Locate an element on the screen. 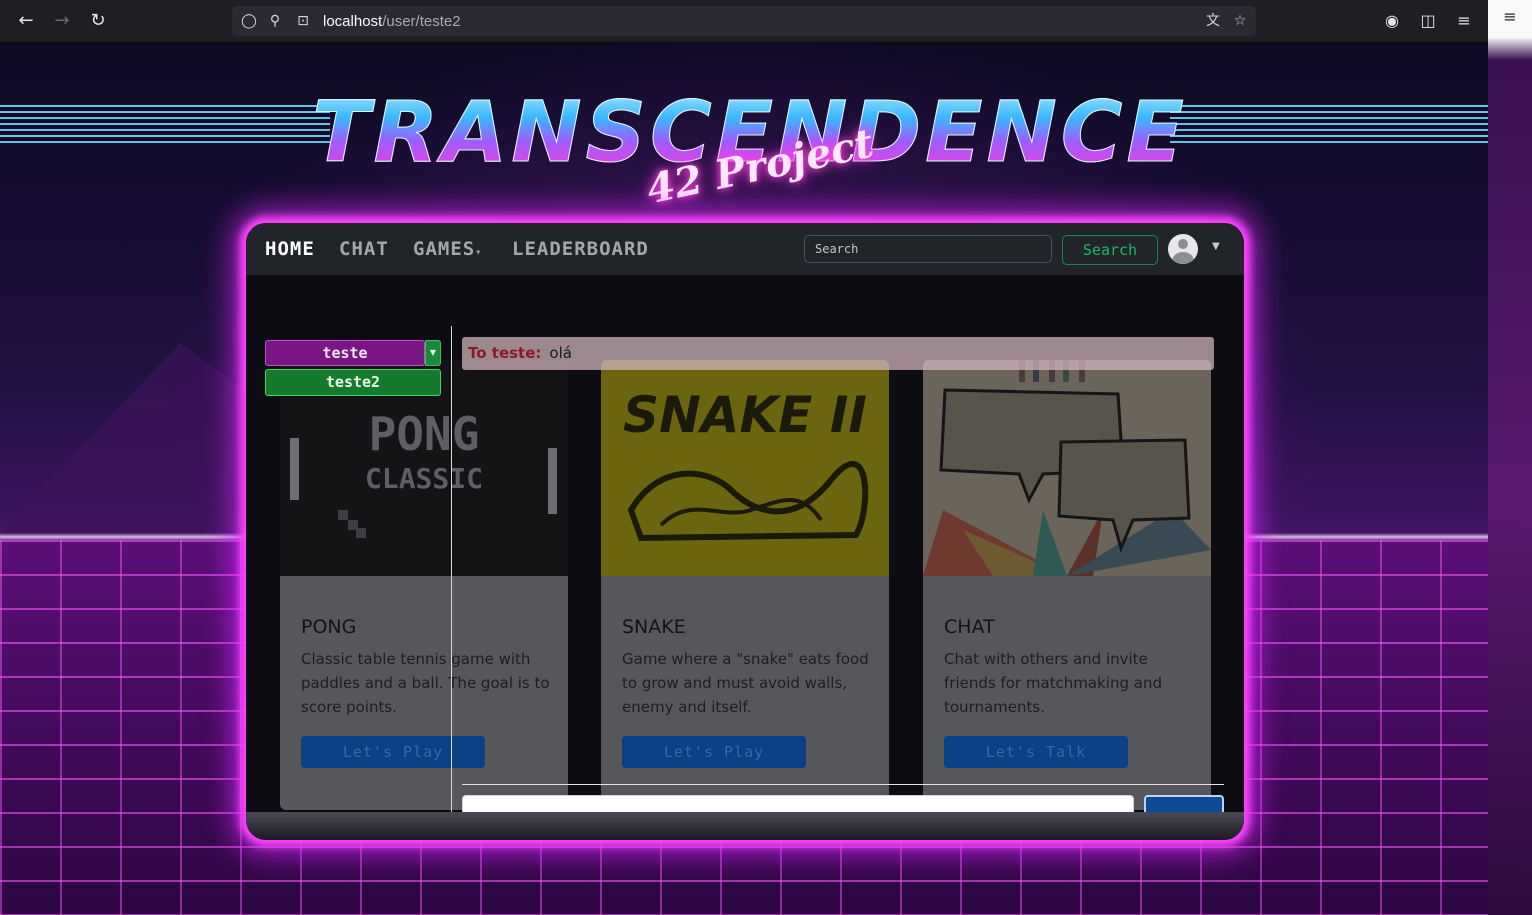 Image resolution: width=1532 pixels, height=915 pixels. translate-icon: 文 is located at coordinates (1213, 21).